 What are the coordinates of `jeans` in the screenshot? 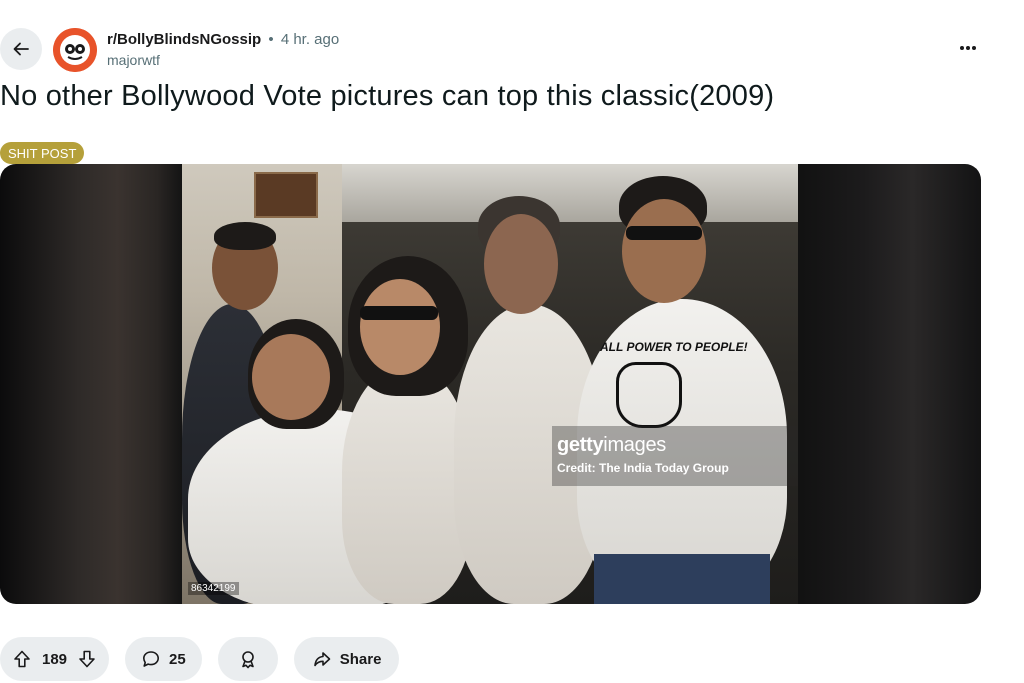 It's located at (682, 579).